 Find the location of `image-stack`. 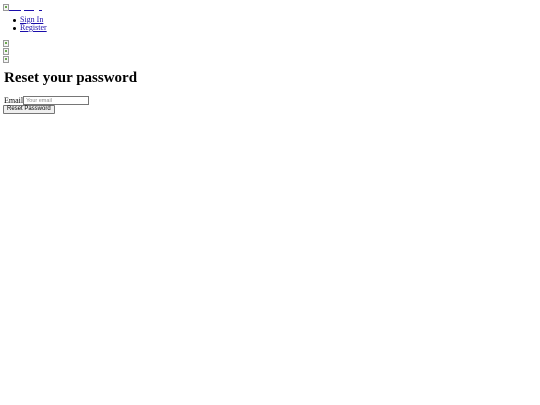

image-stack is located at coordinates (6, 52).